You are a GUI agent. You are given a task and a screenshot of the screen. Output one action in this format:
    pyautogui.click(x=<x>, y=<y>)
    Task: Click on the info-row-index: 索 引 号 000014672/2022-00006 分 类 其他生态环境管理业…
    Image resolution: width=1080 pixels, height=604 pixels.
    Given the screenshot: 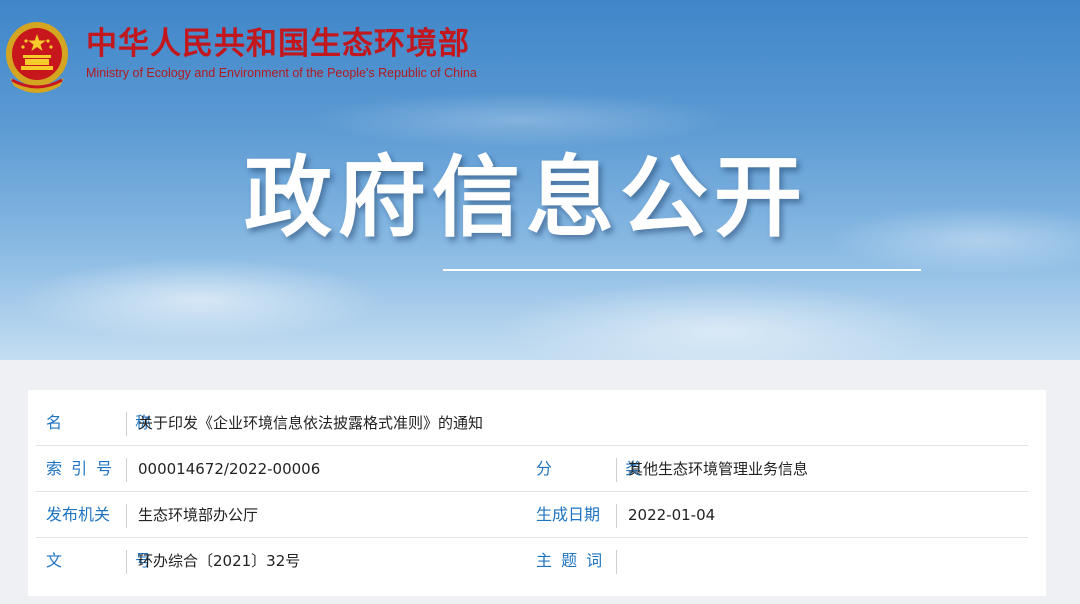 What is the action you would take?
    pyautogui.click(x=537, y=469)
    